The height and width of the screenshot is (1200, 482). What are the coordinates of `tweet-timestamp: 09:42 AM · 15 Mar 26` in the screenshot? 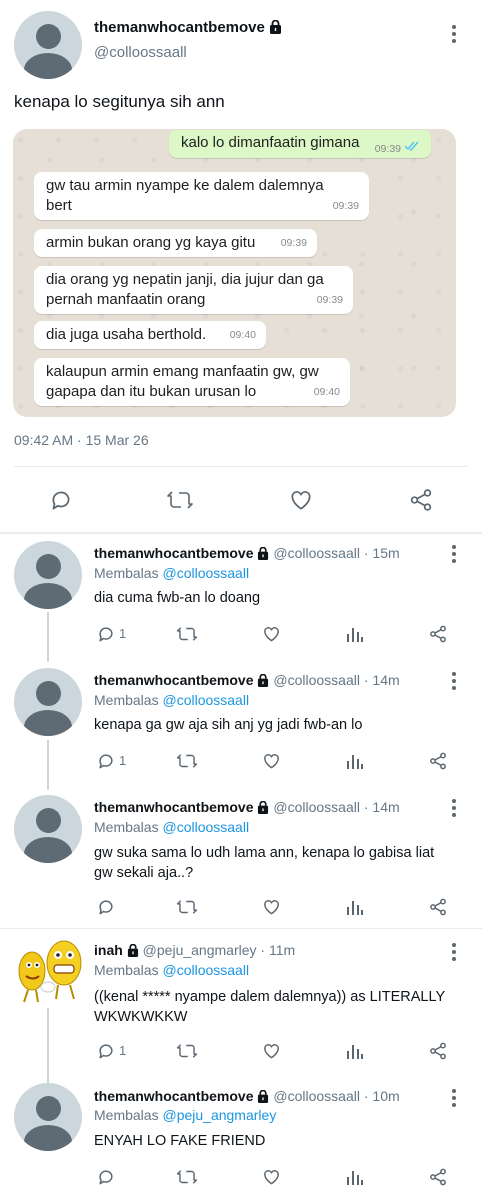 It's located at (81, 440).